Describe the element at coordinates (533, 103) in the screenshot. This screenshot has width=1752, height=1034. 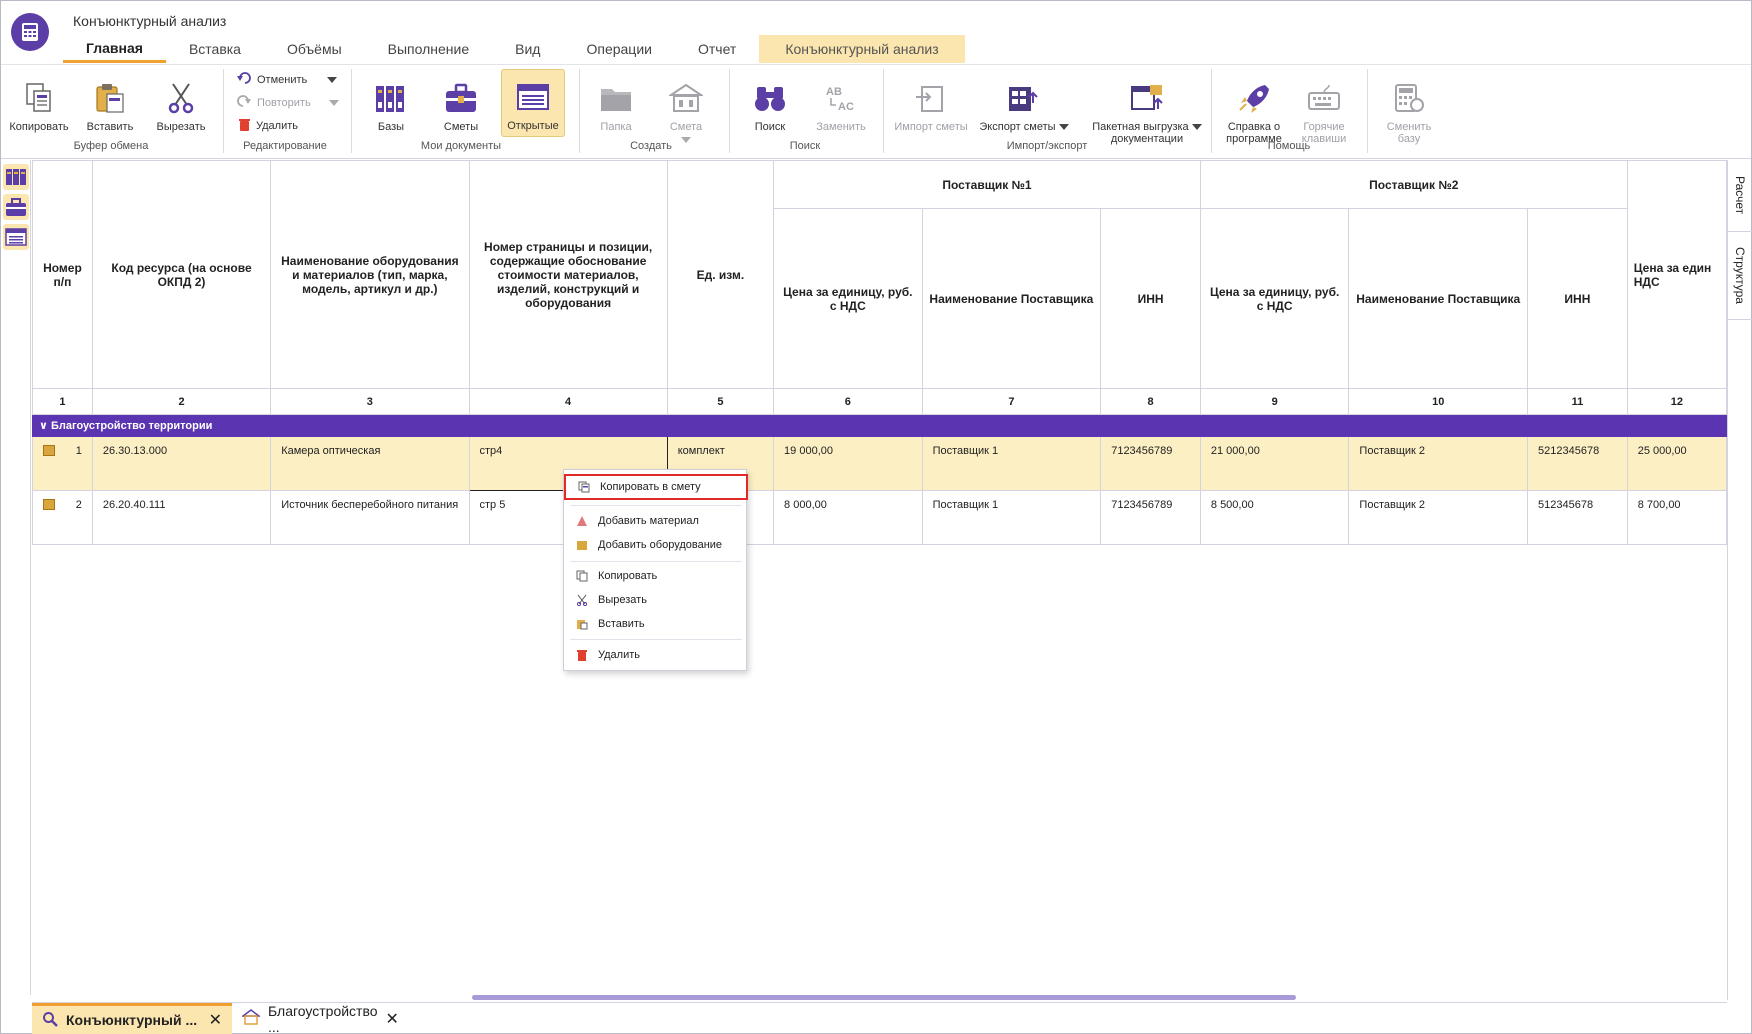
I see `open-docs-button: Открытые` at that location.